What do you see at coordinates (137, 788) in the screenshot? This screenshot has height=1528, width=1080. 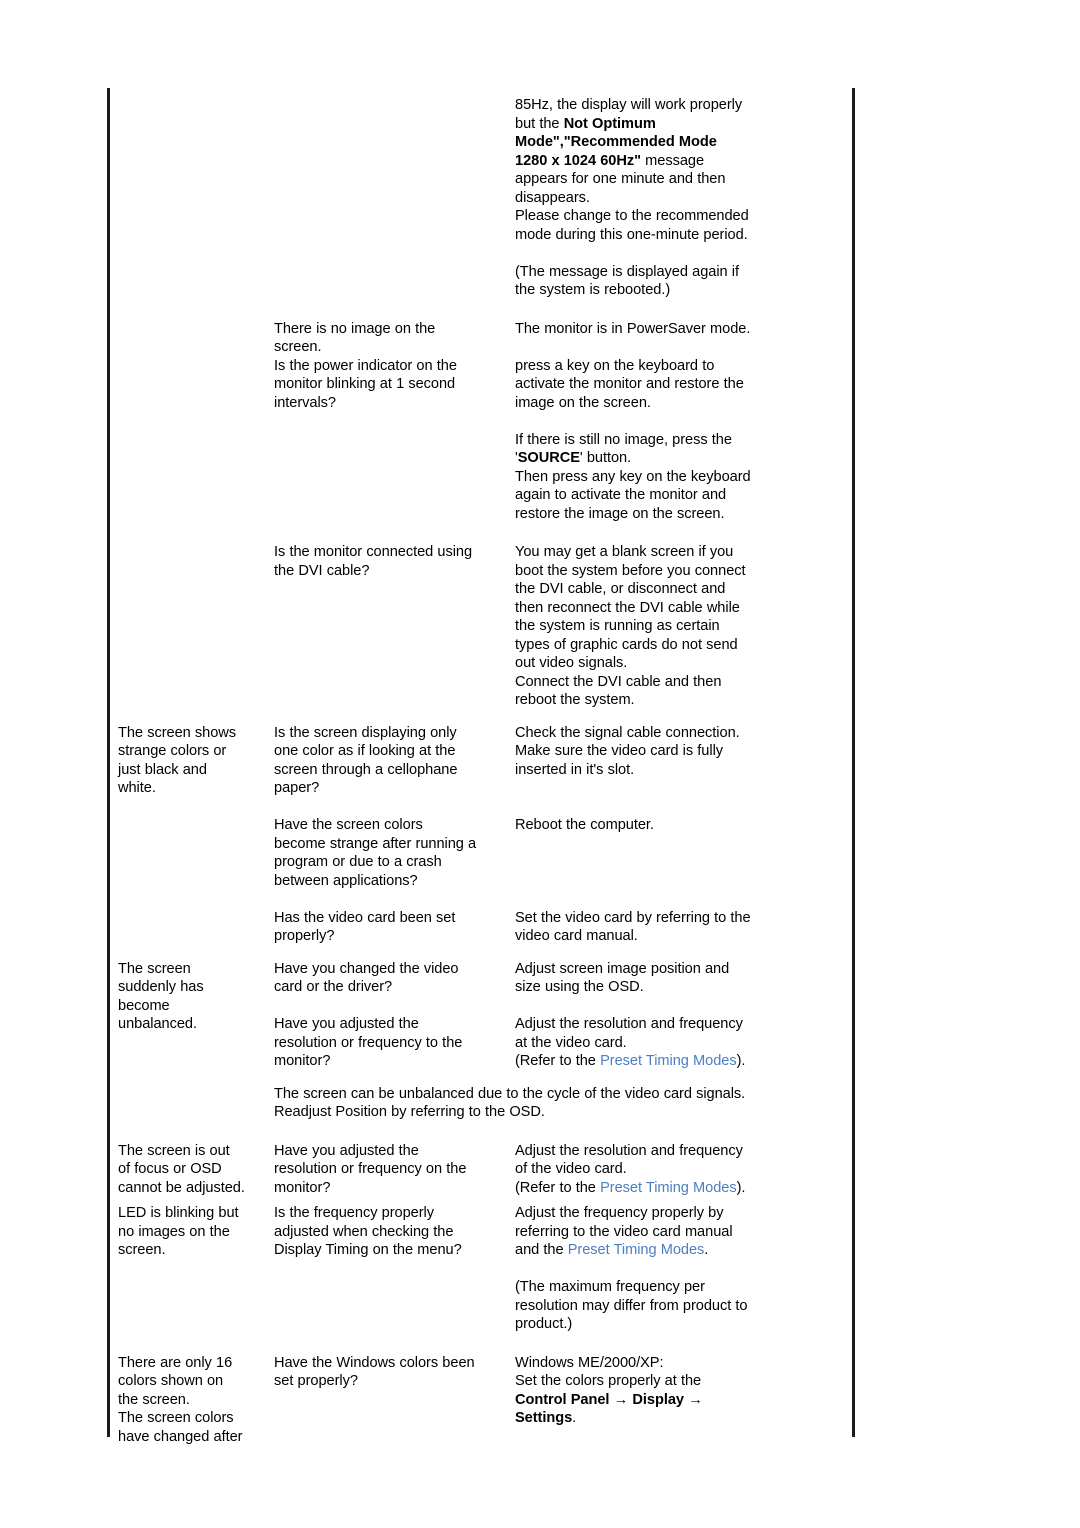 I see `symptom-line: white.` at bounding box center [137, 788].